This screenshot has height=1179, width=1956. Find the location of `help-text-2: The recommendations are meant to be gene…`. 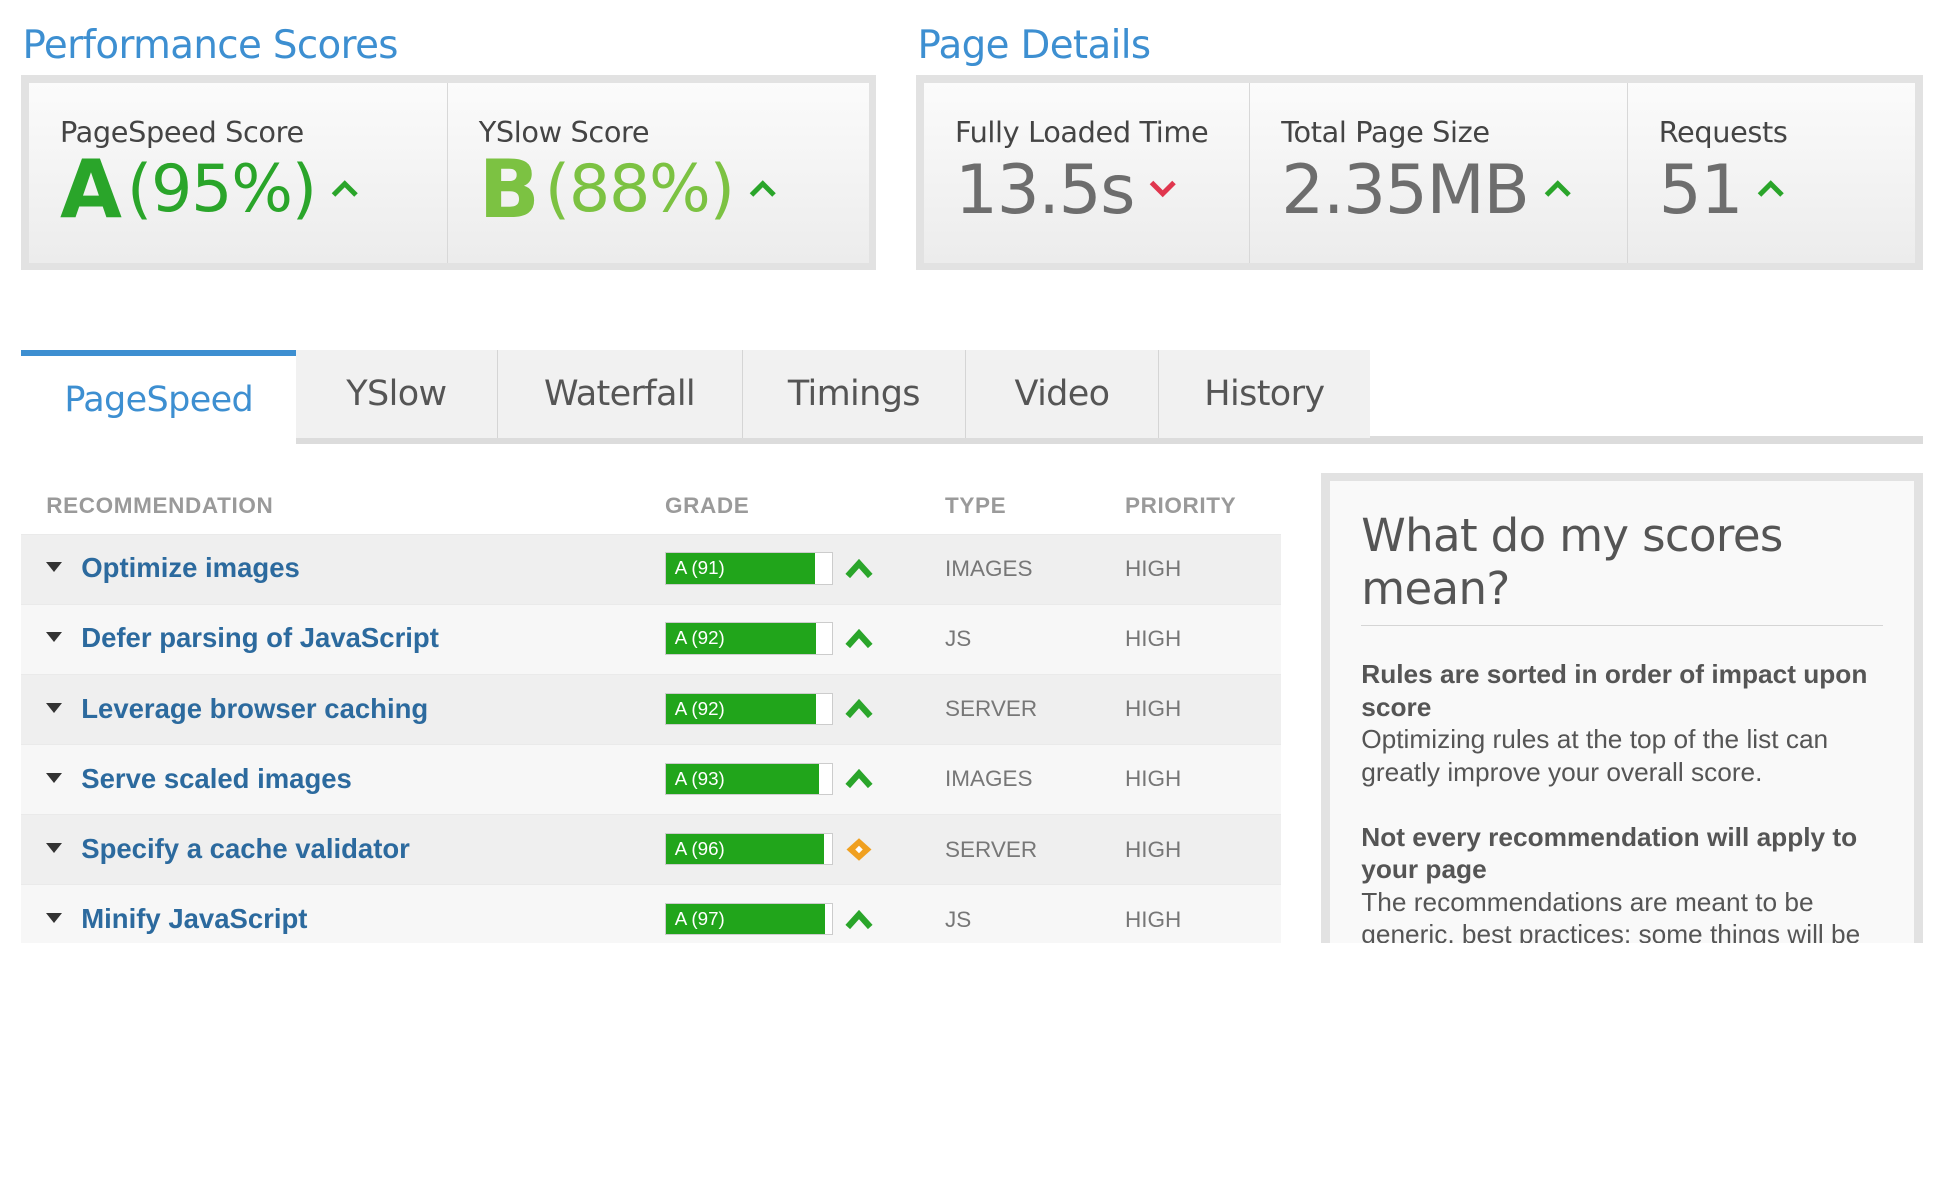

help-text-2: The recommendations are meant to be gene… is located at coordinates (1611, 914).